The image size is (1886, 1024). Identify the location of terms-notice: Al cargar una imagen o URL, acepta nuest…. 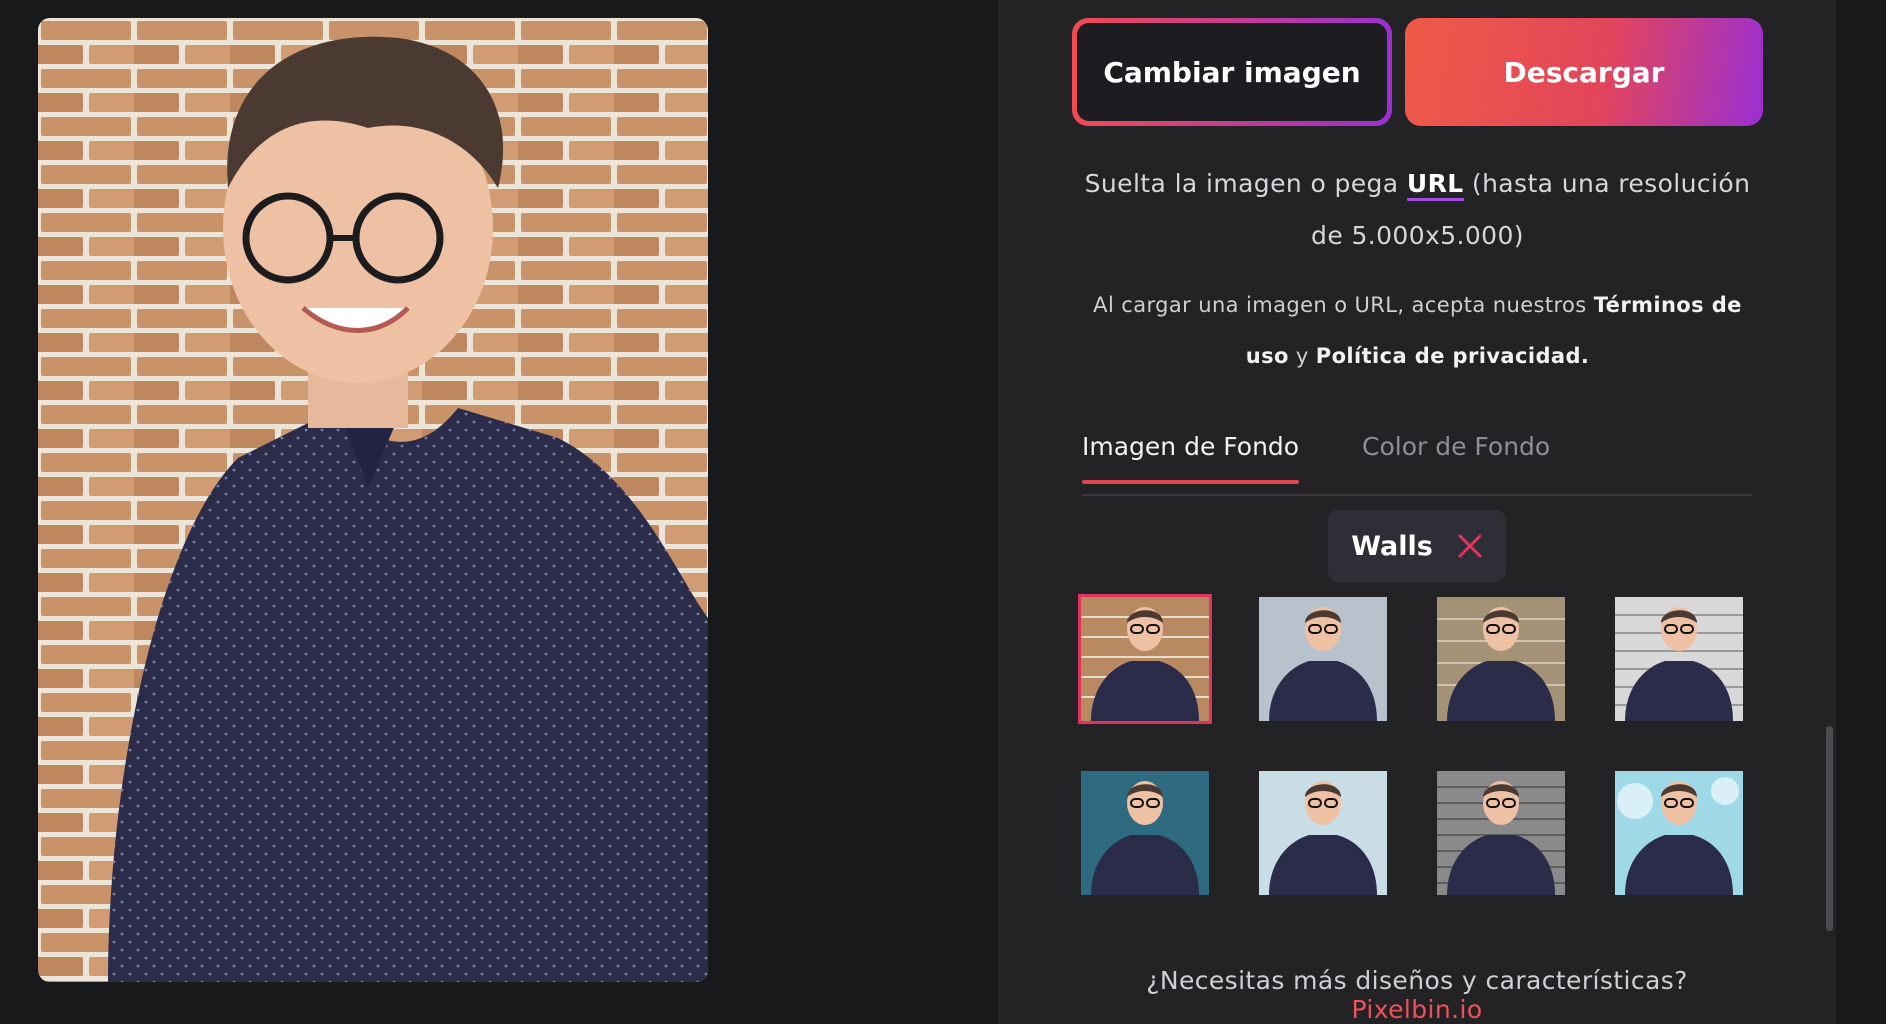
(1417, 331).